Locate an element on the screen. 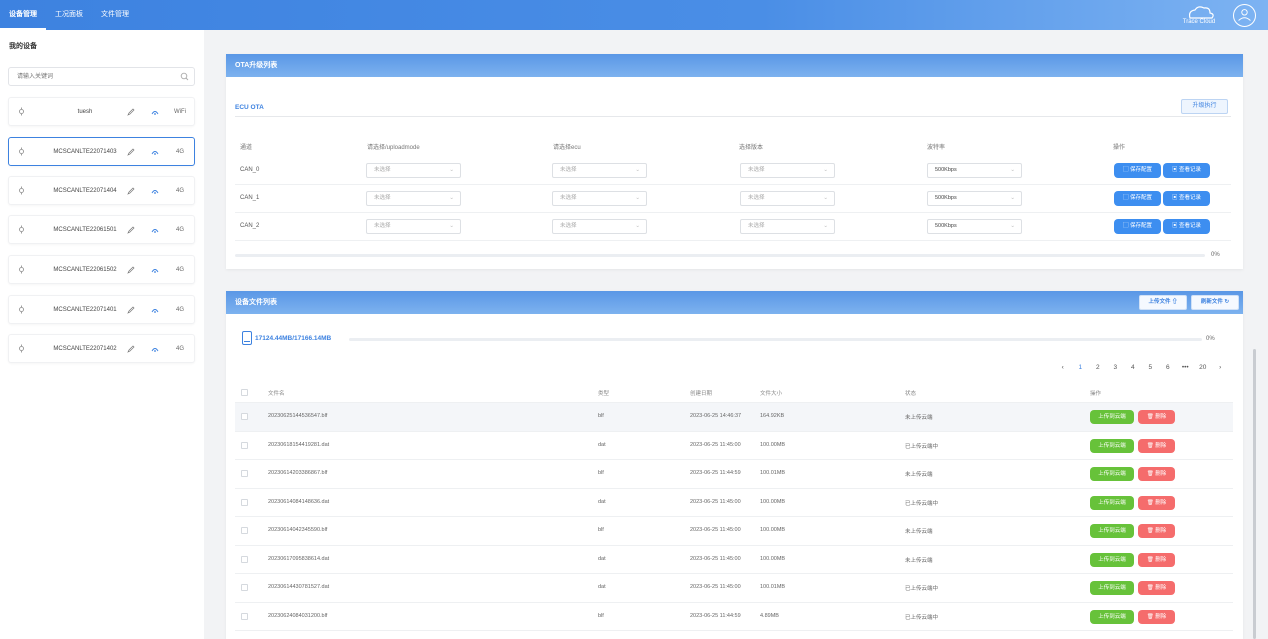  ota-row: CAN_1 未选择 ⌄ 未选择 ⌄ 未选择 ⌄ 500Kbps ⌄ ▢ 保存配置 ▣ 查看记录 is located at coordinates (733, 199).